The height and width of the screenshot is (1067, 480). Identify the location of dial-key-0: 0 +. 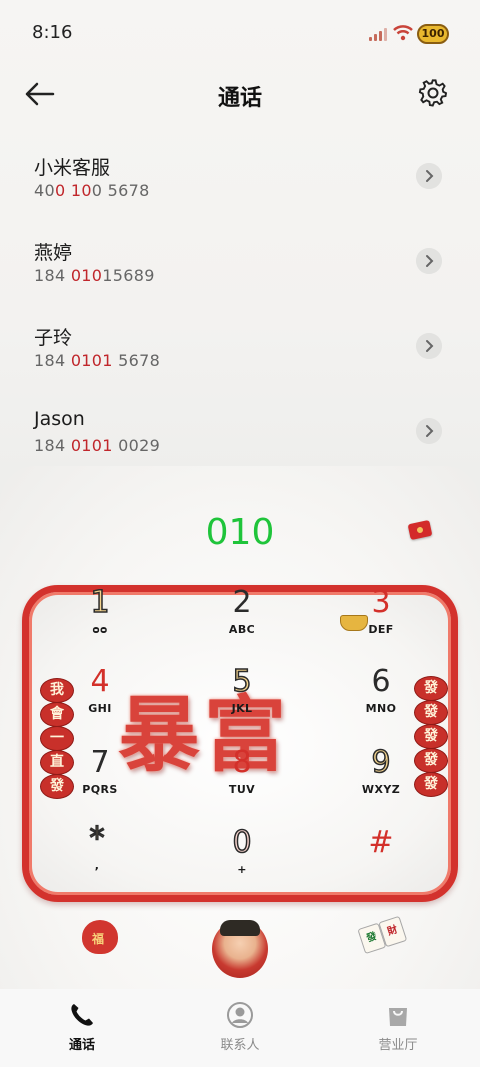
(242, 861).